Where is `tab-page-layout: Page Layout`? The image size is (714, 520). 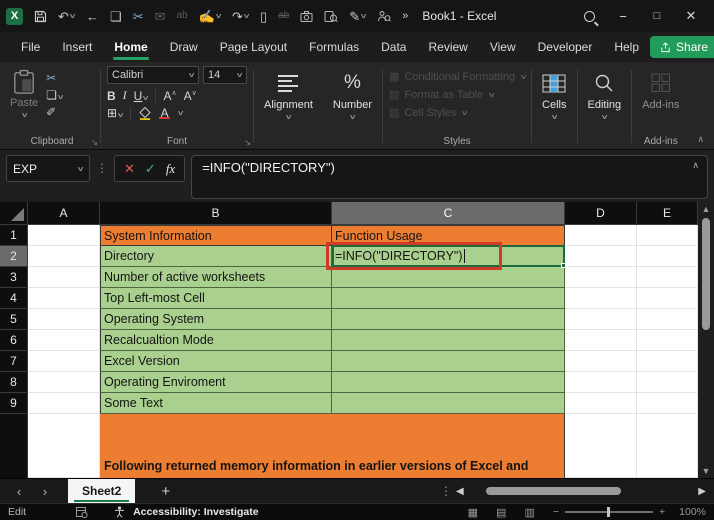
tab-page-layout: Page Layout is located at coordinates (253, 47).